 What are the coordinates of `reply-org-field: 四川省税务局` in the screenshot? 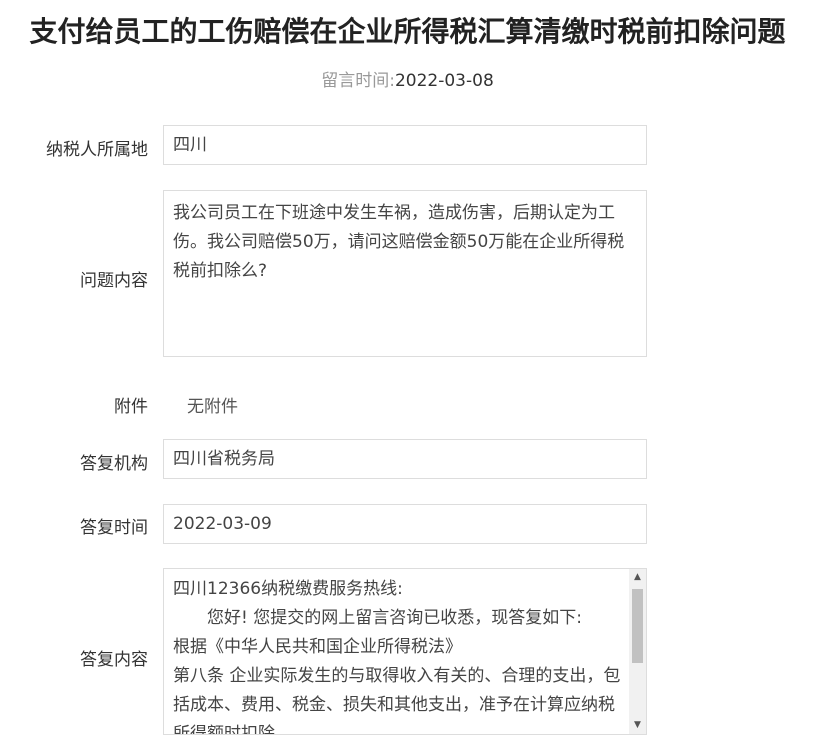 It's located at (405, 459).